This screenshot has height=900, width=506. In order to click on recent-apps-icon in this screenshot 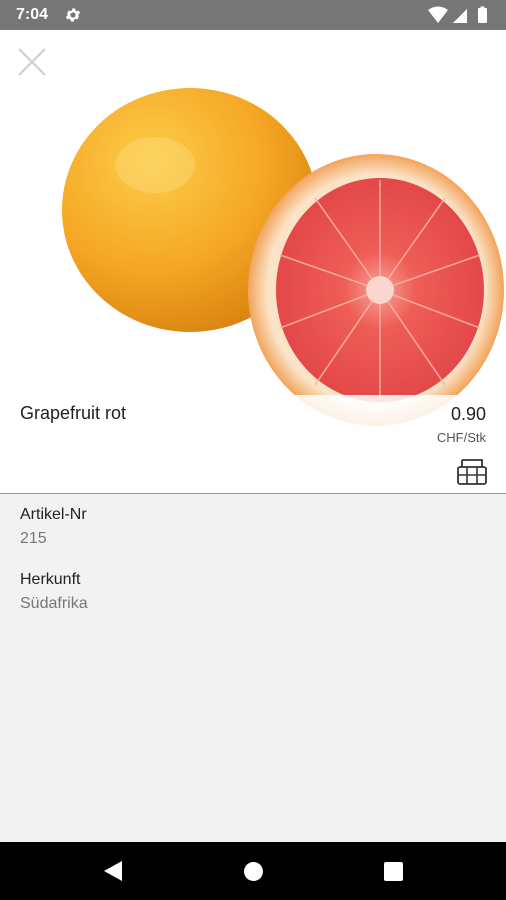, I will do `click(393, 871)`.